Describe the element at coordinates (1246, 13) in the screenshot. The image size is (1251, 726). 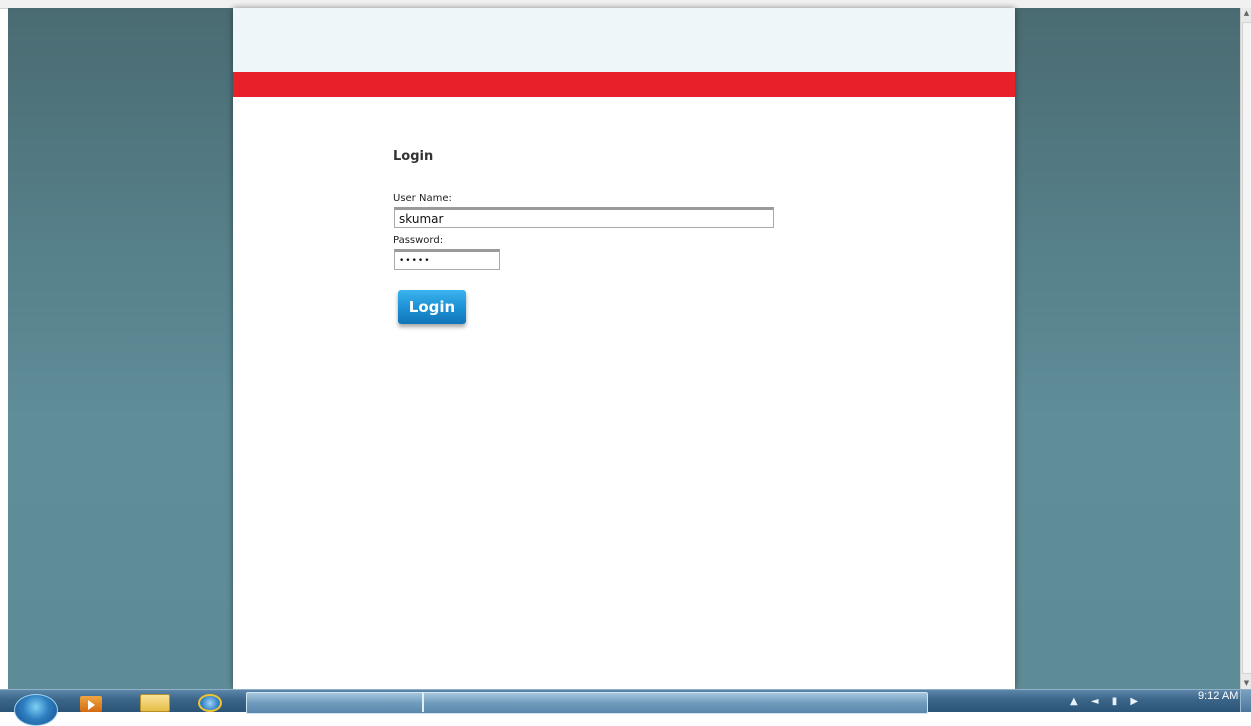
I see `scroll-up-icon: ▲` at that location.